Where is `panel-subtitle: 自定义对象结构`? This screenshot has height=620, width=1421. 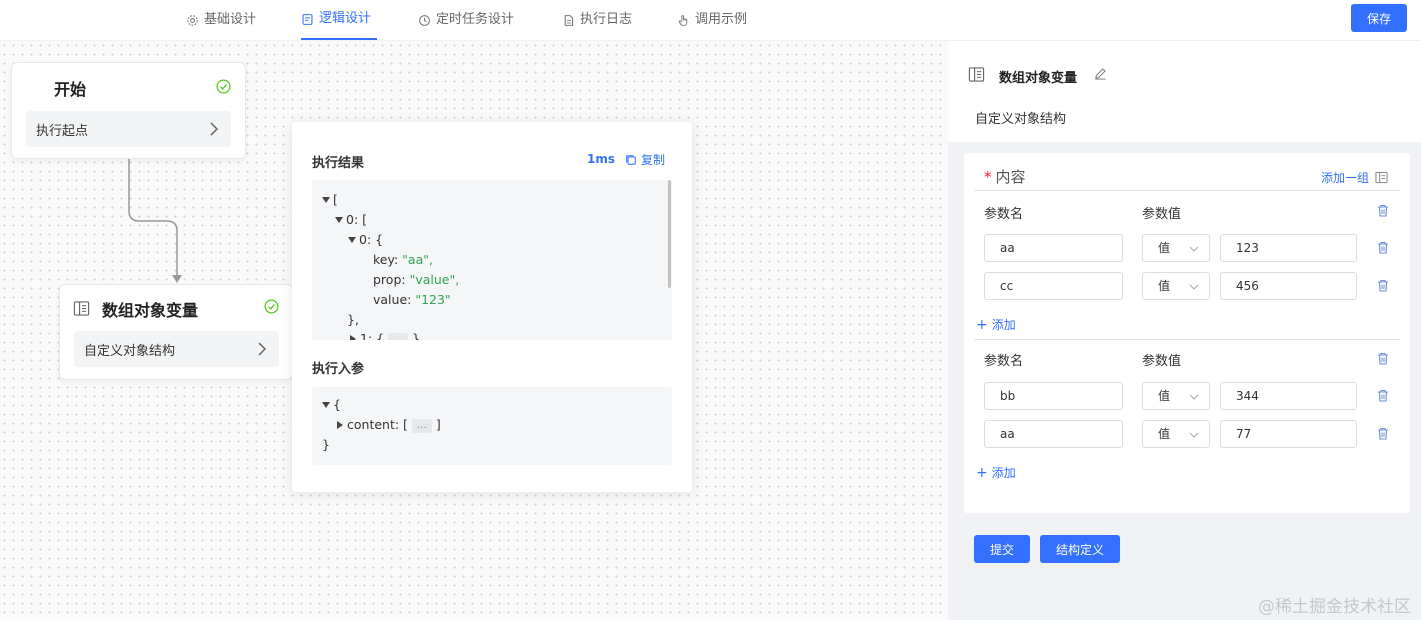 panel-subtitle: 自定义对象结构 is located at coordinates (1021, 119).